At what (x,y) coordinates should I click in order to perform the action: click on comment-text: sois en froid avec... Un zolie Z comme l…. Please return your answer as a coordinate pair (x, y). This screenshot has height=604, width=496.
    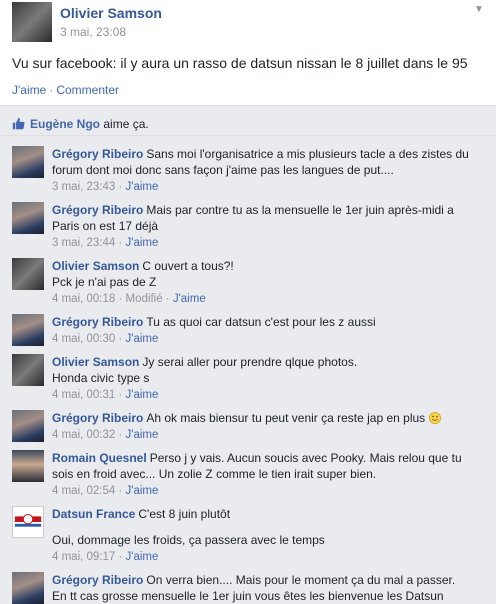
    Looking at the image, I should click on (214, 474).